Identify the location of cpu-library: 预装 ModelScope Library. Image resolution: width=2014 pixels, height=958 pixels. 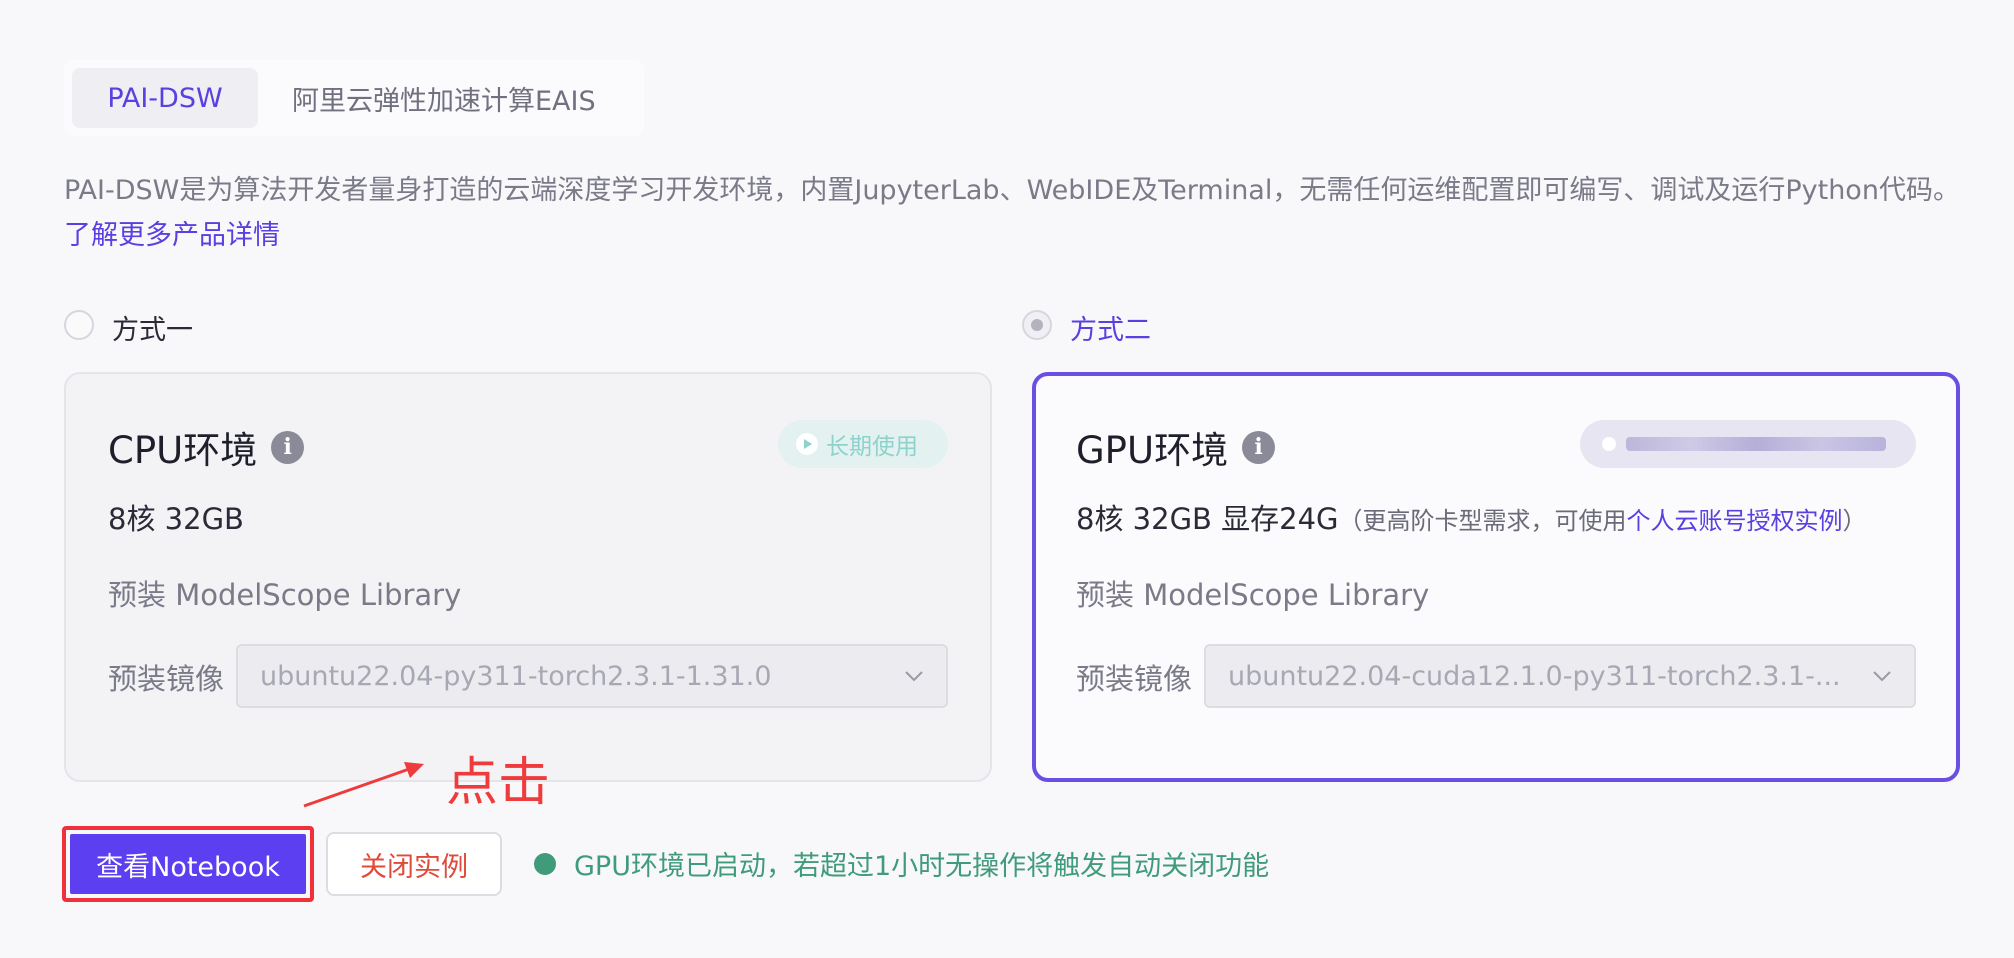
(285, 595).